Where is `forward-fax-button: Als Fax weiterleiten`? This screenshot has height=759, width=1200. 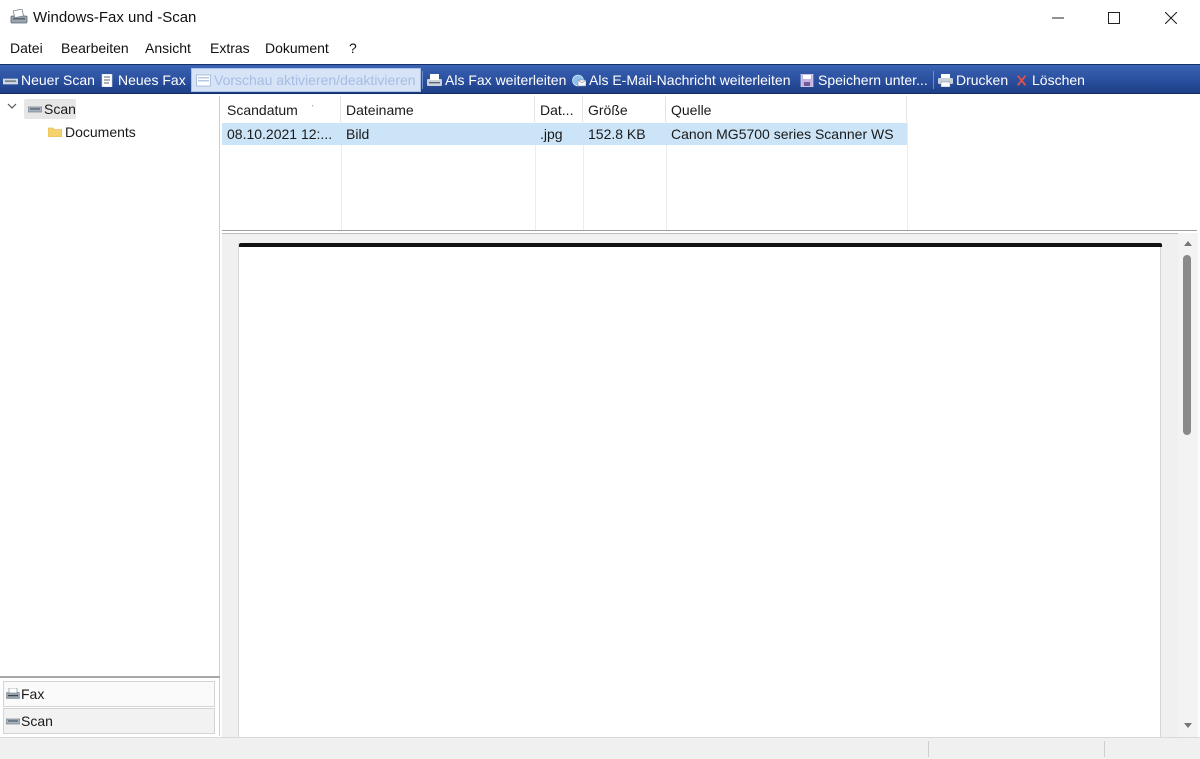 forward-fax-button: Als Fax weiterleiten is located at coordinates (496, 80).